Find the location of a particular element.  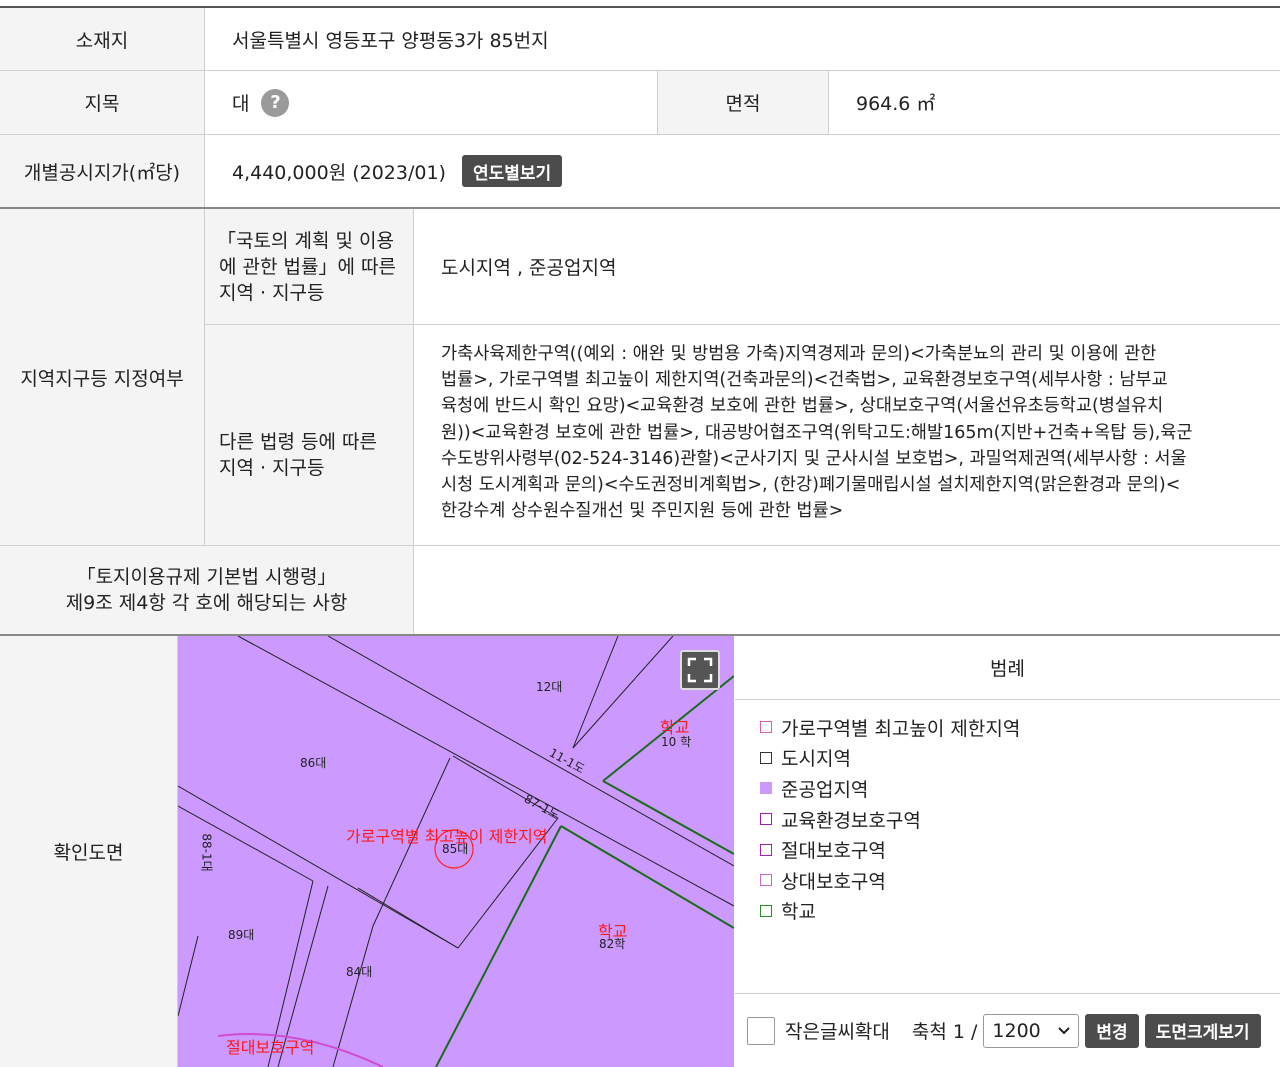

scale-select: 1200 is located at coordinates (1031, 1030).